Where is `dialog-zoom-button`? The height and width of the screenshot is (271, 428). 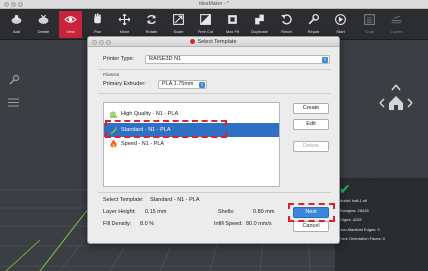
dialog-zoom-button is located at coordinates (108, 42).